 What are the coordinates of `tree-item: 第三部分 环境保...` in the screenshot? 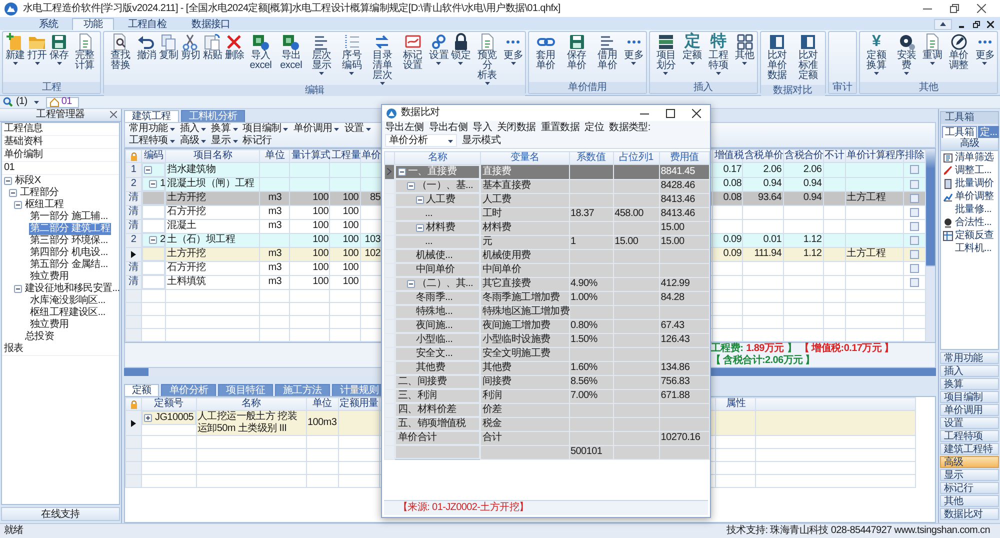 It's located at (69, 241).